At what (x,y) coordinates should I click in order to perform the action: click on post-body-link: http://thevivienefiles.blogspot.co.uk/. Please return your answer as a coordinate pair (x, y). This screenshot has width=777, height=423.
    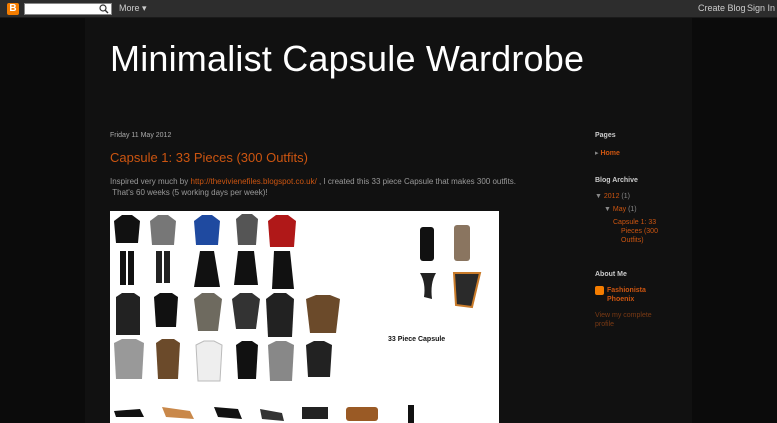
    Looking at the image, I should click on (254, 181).